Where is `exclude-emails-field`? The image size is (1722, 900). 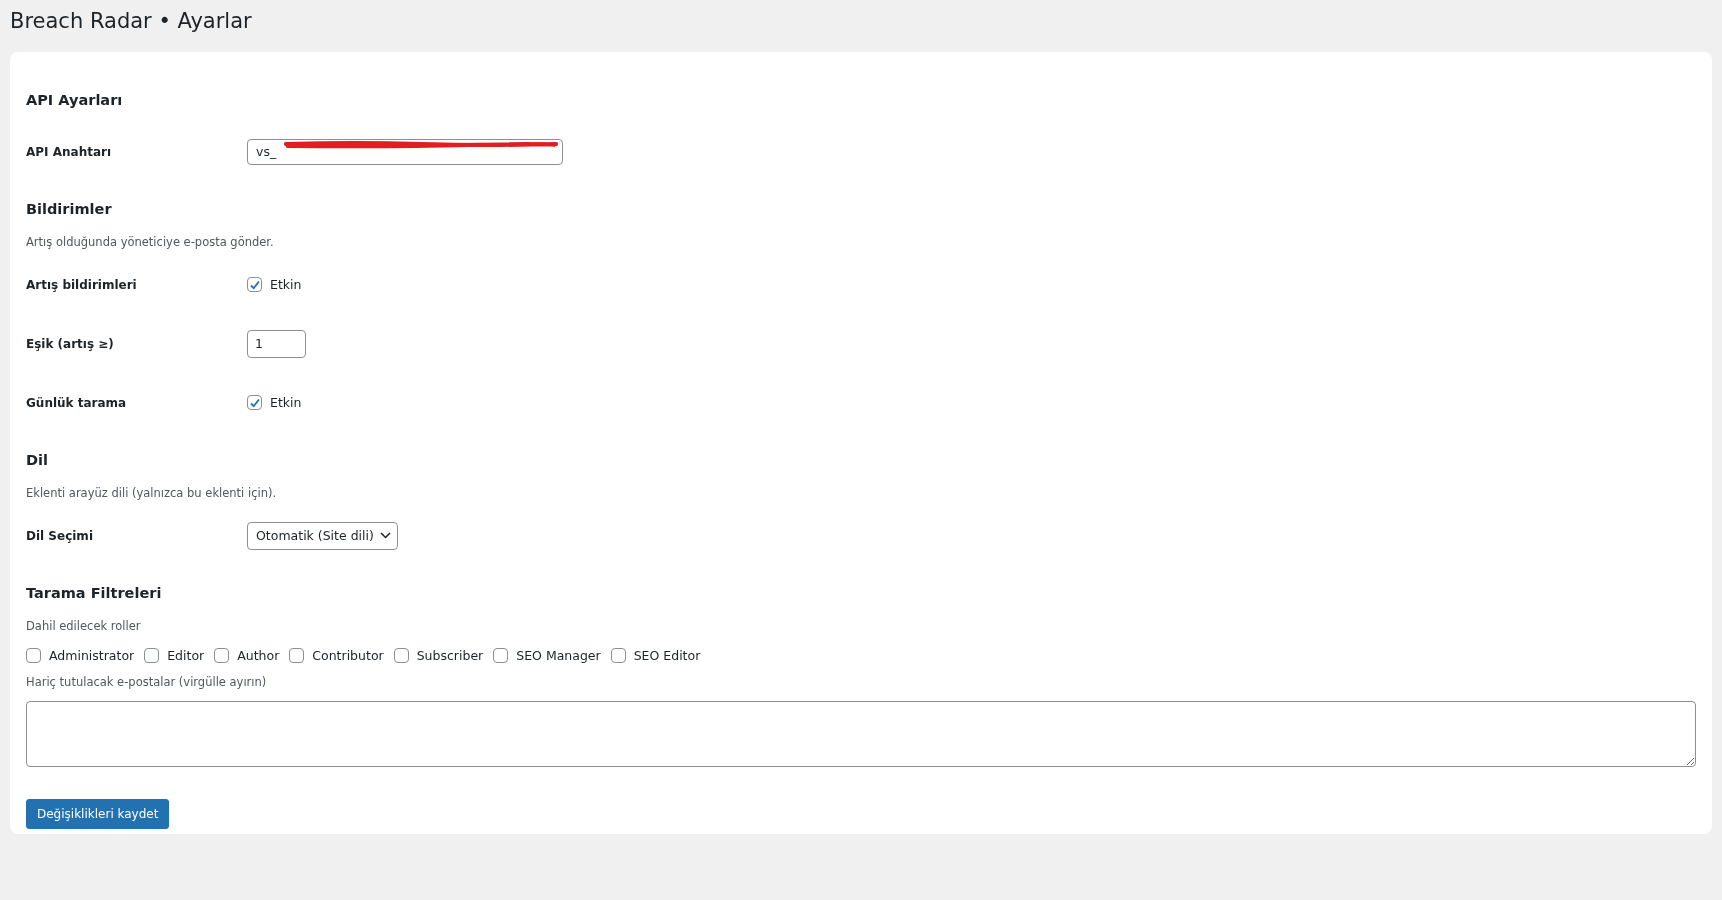 exclude-emails-field is located at coordinates (861, 734).